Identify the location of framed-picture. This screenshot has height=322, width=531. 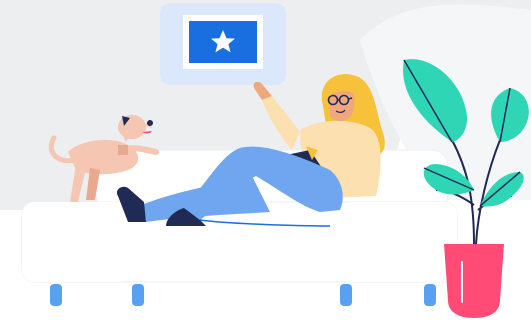
(223, 44).